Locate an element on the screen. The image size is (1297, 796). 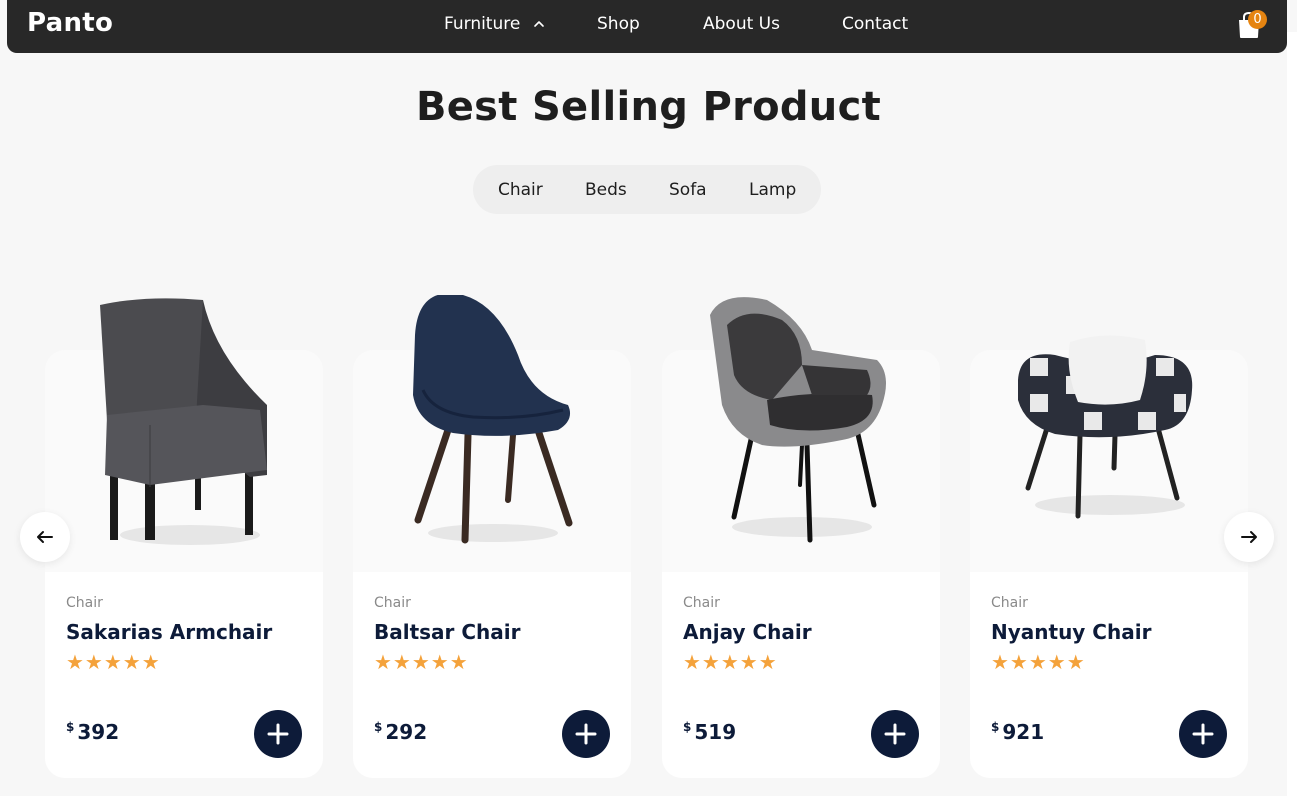
product-price: $921 is located at coordinates (1017, 732).